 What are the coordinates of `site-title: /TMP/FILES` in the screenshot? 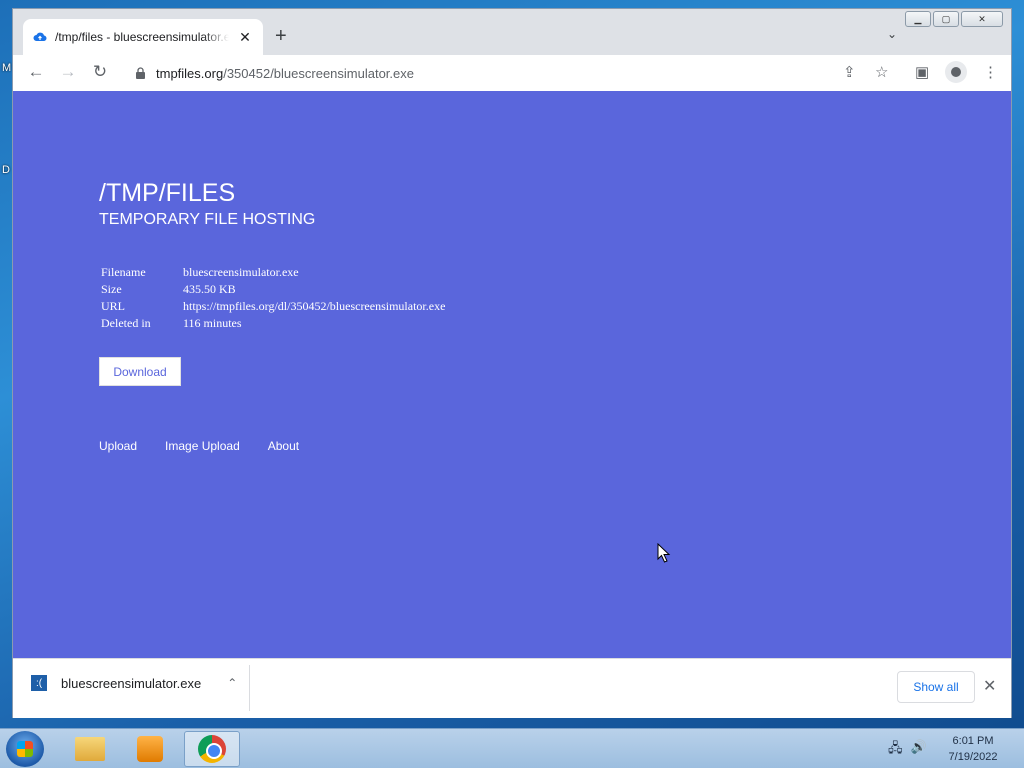 It's located at (167, 193).